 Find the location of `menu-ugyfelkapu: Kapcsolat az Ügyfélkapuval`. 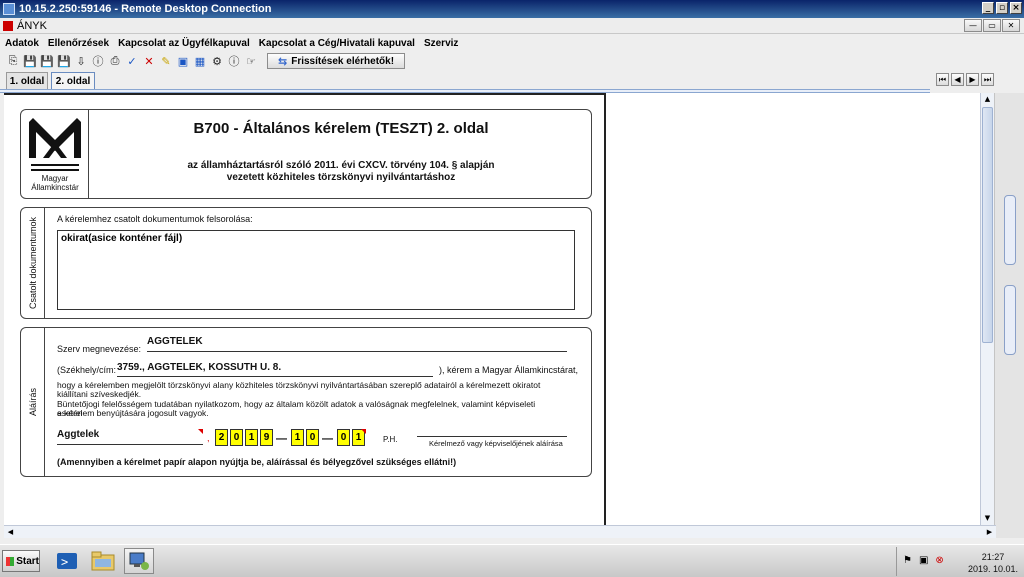

menu-ugyfelkapu: Kapcsolat az Ügyfélkapuval is located at coordinates (183, 43).